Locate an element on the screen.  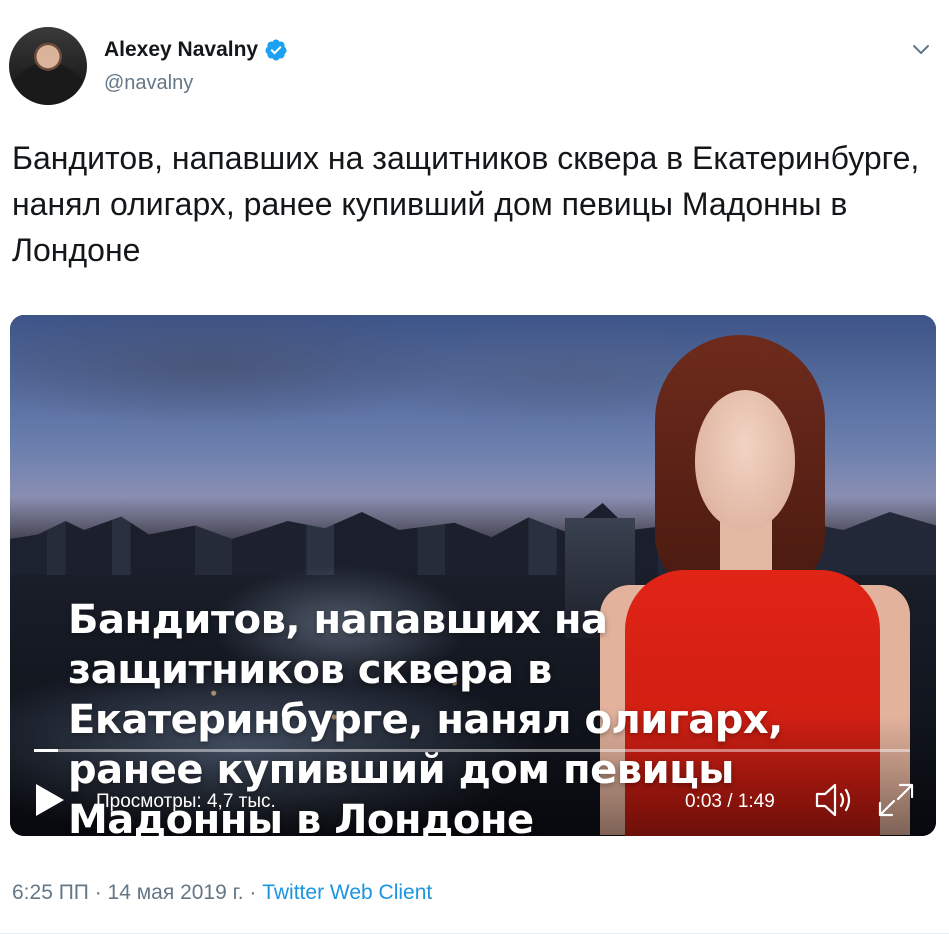
play-icon is located at coordinates (50, 800).